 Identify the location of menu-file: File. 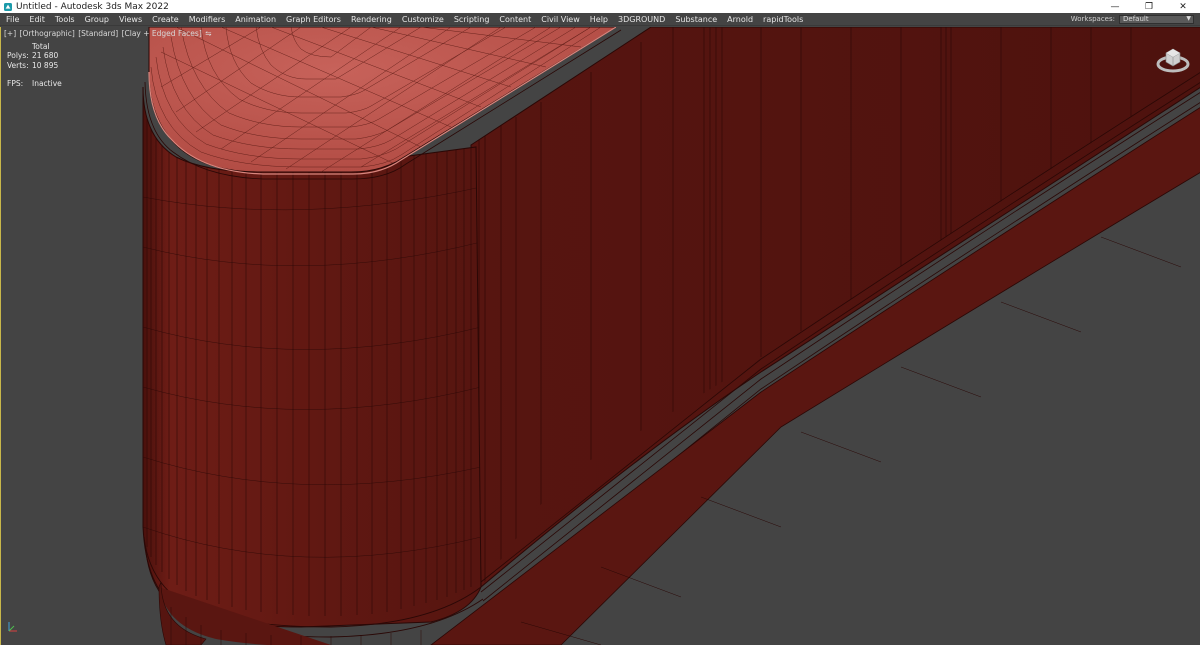
(12, 19).